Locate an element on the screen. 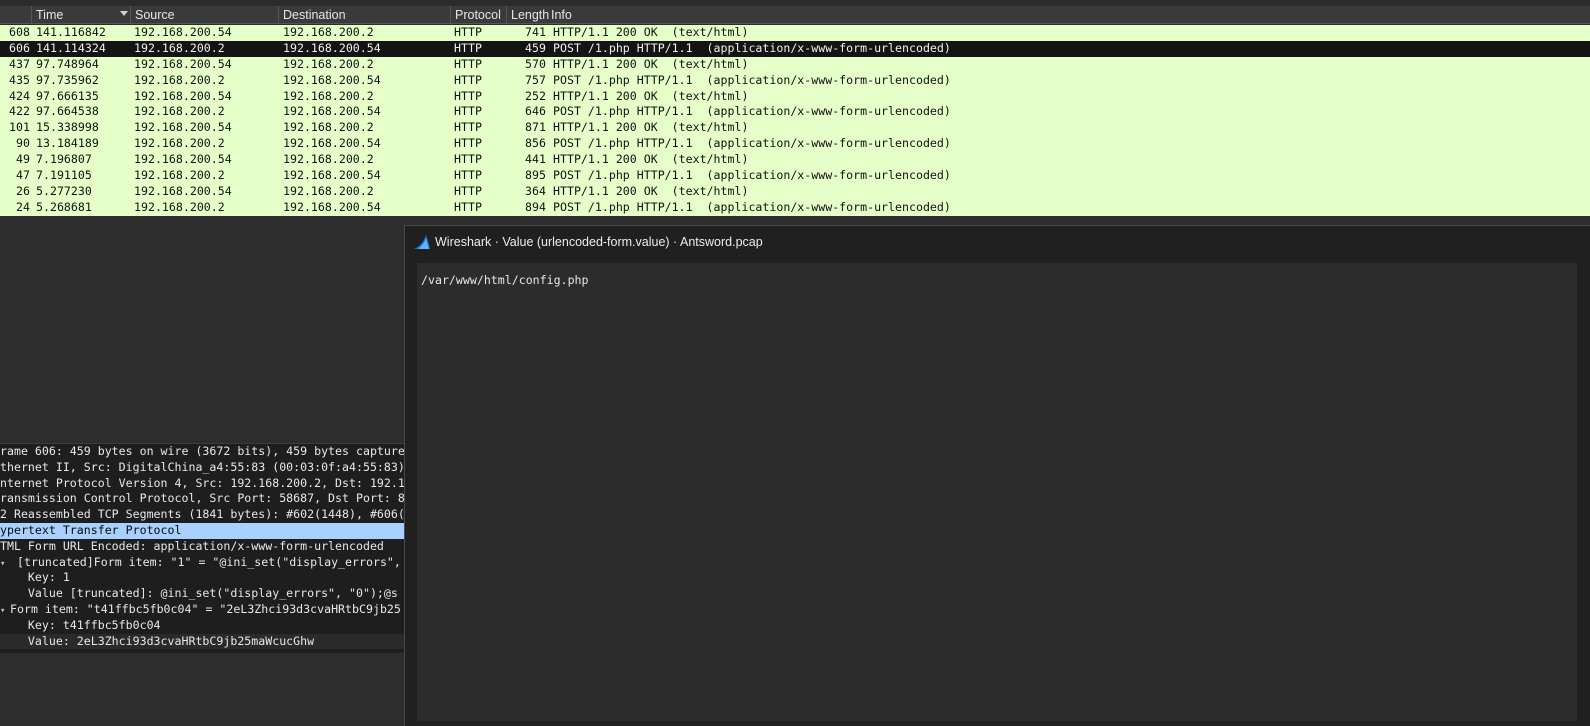 This screenshot has height=726, width=1590. packet-cell-len: 894 is located at coordinates (535, 206).